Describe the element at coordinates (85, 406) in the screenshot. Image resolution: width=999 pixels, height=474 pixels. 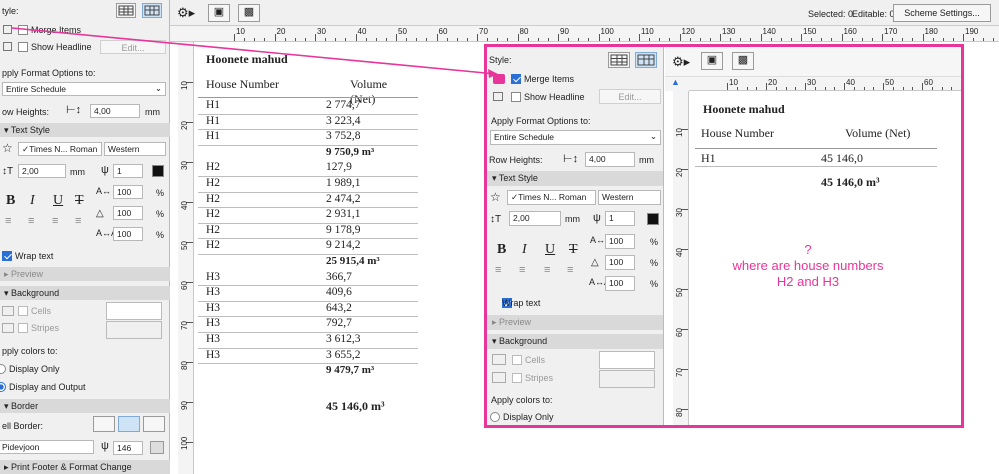
I see `border-section: ▾ Border` at that location.